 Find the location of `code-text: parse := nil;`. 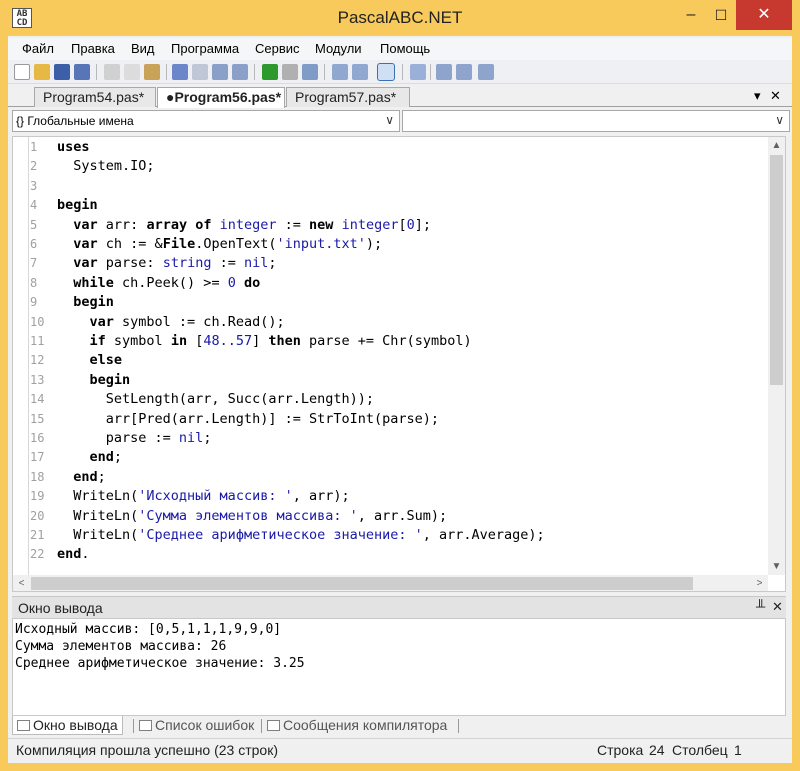

code-text: parse := nil; is located at coordinates (134, 438).